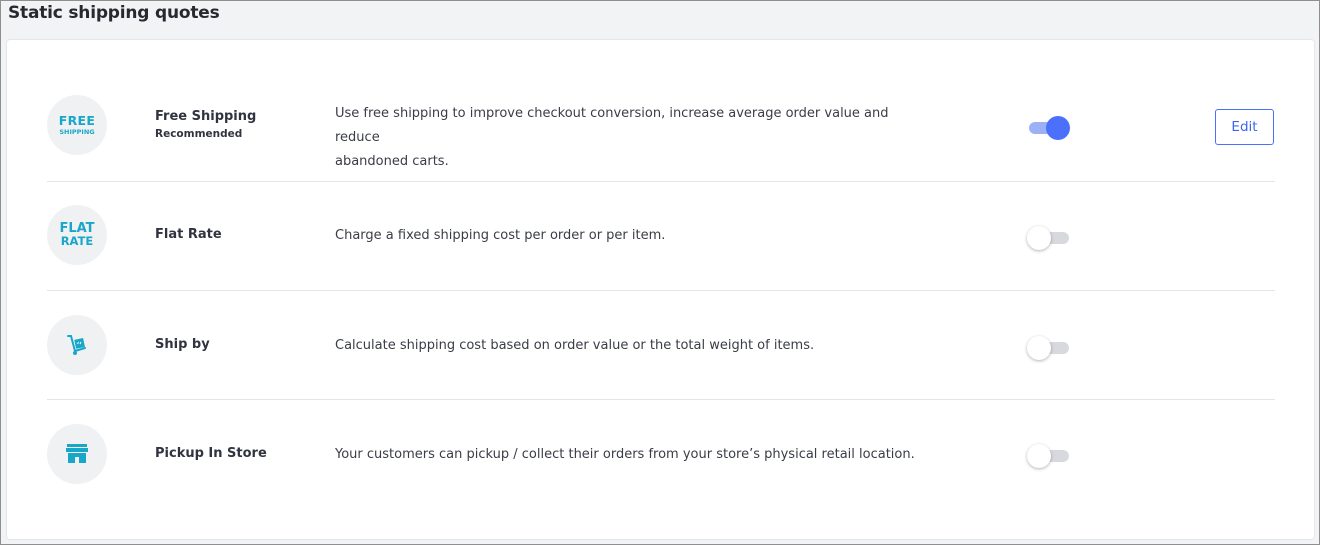 The image size is (1320, 545). Describe the element at coordinates (77, 241) in the screenshot. I see `badge-line-2: RATE` at that location.